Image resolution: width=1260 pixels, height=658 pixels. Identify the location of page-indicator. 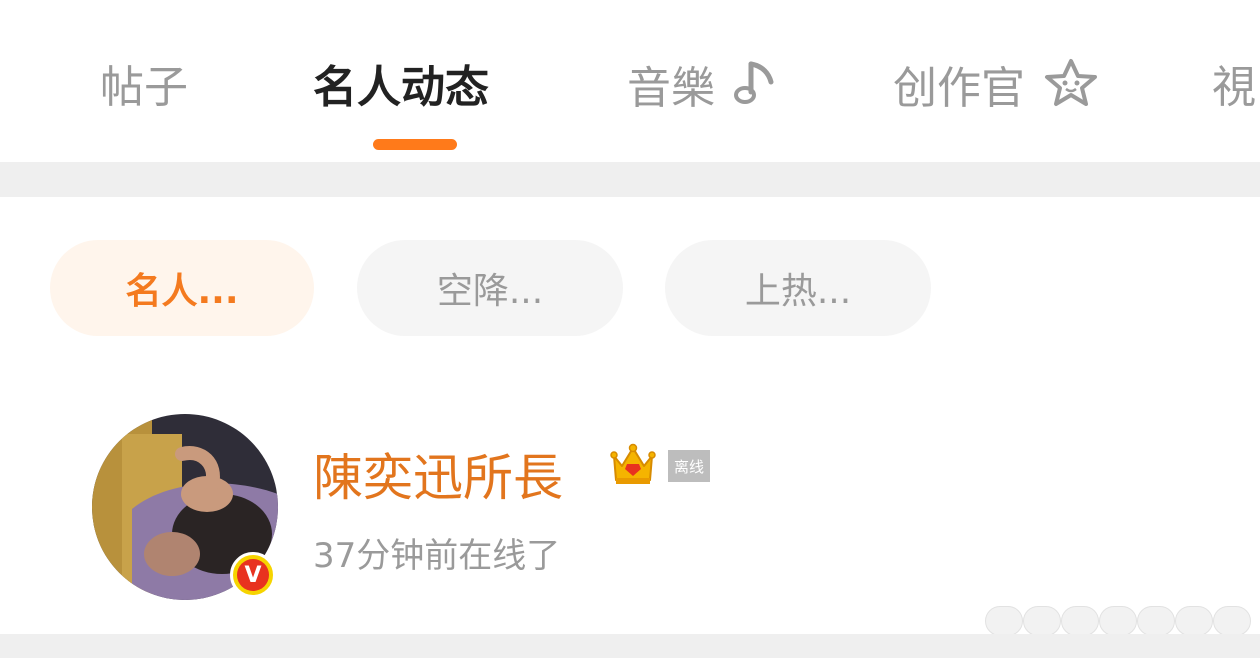
(1118, 621).